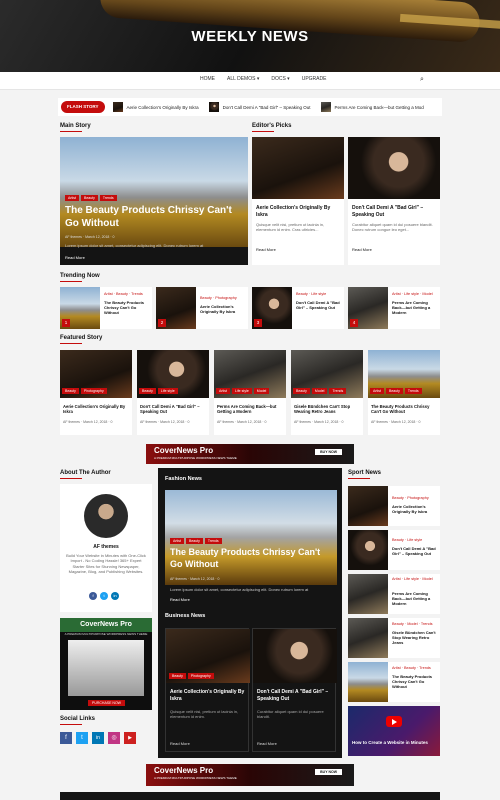 The image size is (500, 800). I want to click on trending-heading: Trending Now, so click(80, 277).